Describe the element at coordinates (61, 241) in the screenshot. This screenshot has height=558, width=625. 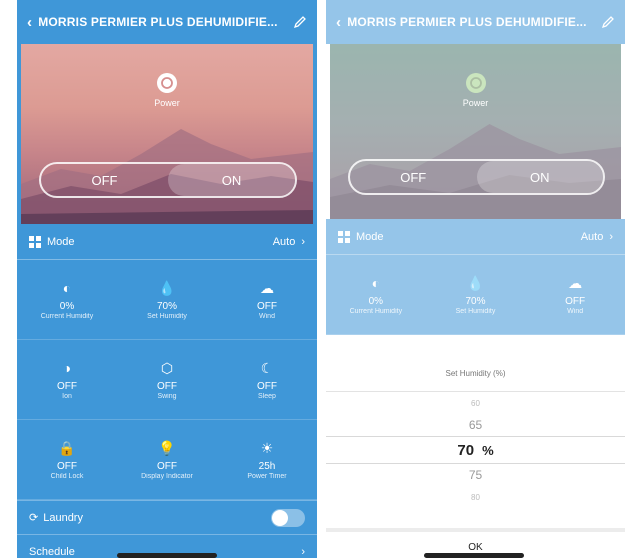
I see `mode-label: Mode` at that location.